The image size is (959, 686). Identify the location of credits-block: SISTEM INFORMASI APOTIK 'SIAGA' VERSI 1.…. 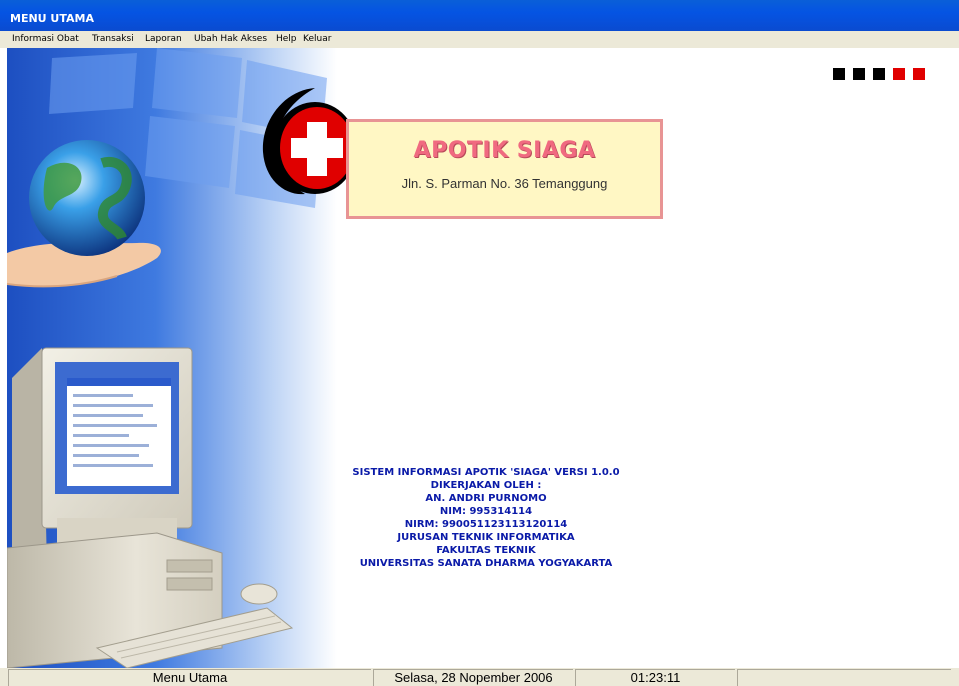
(486, 518).